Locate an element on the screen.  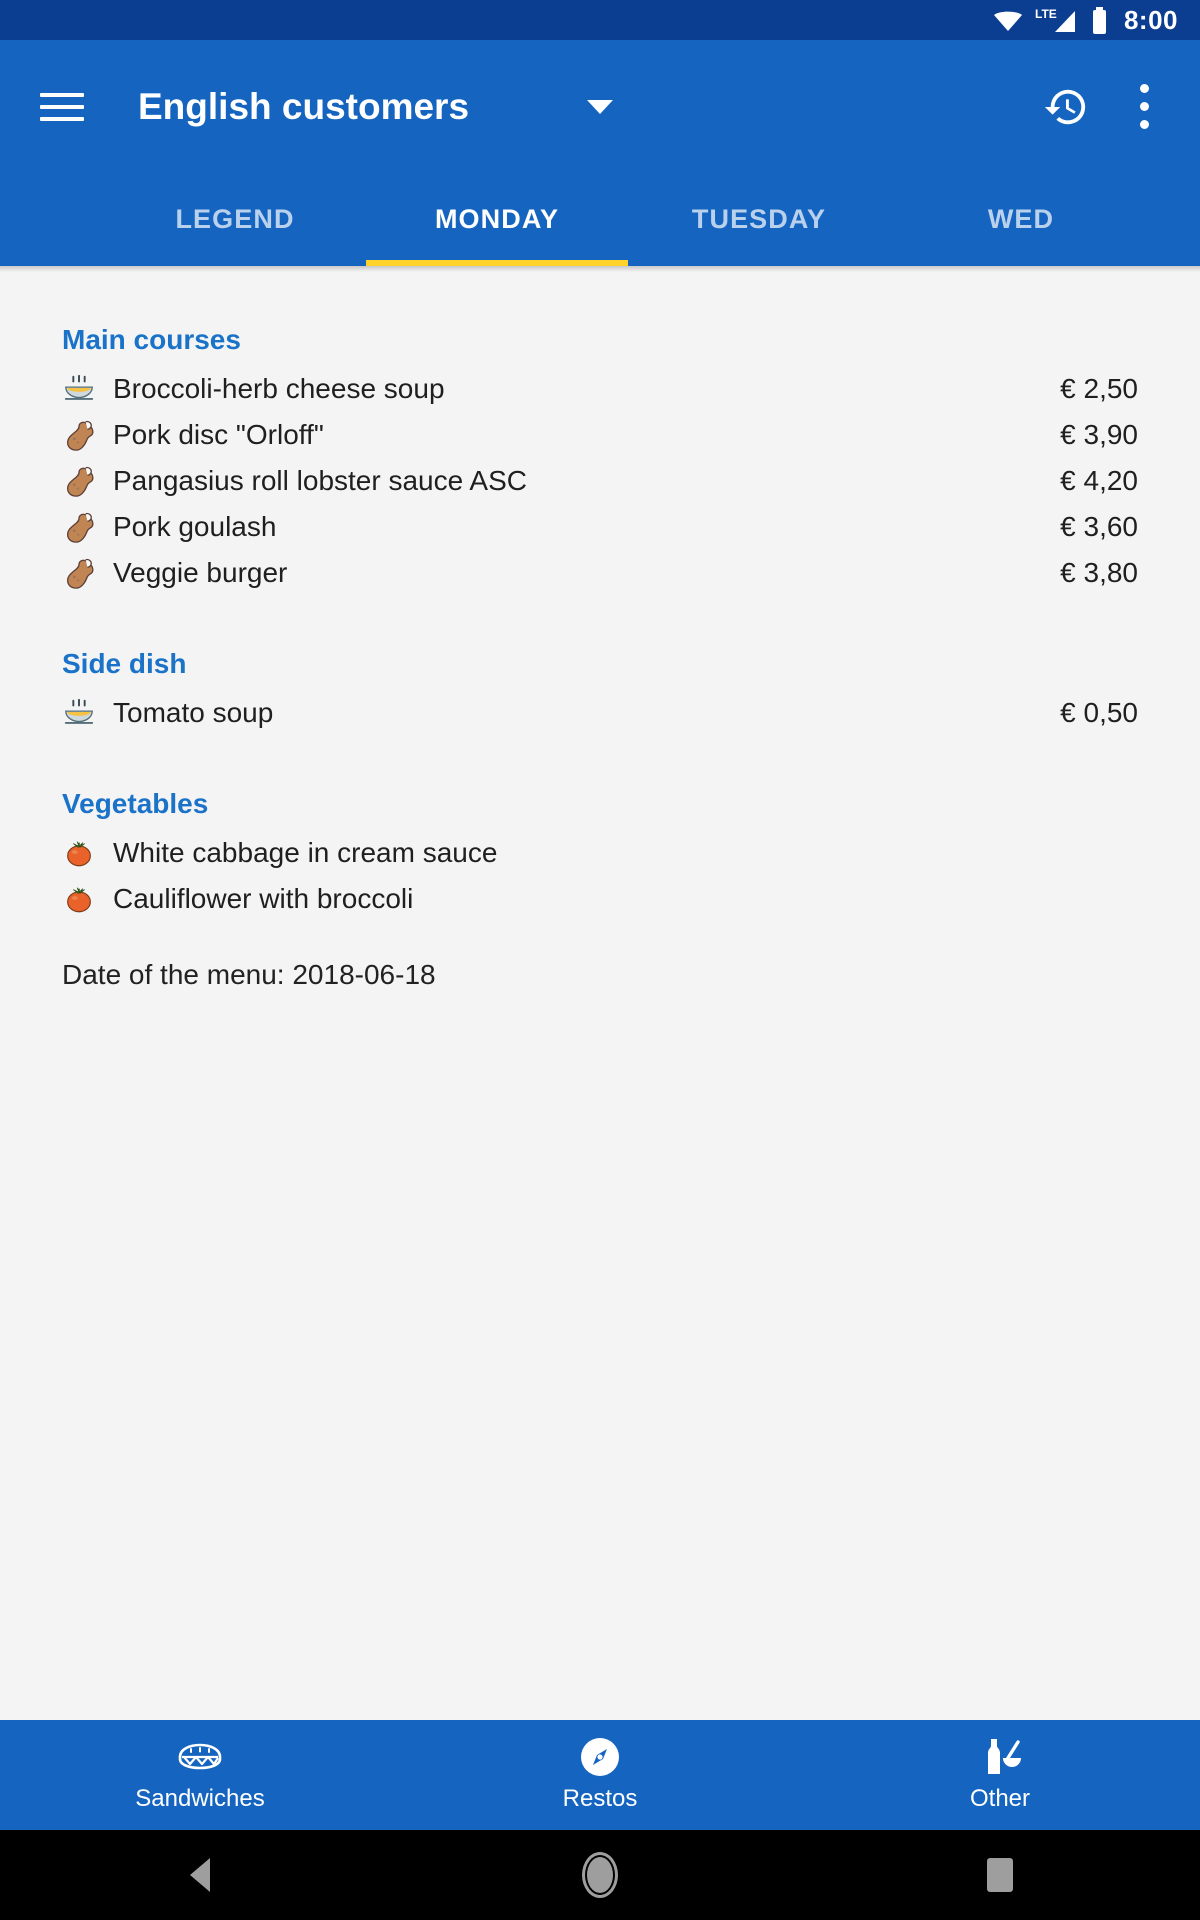
tab-strip: LEGEND MONDAY TUESDAY WED is located at coordinates (576, 219).